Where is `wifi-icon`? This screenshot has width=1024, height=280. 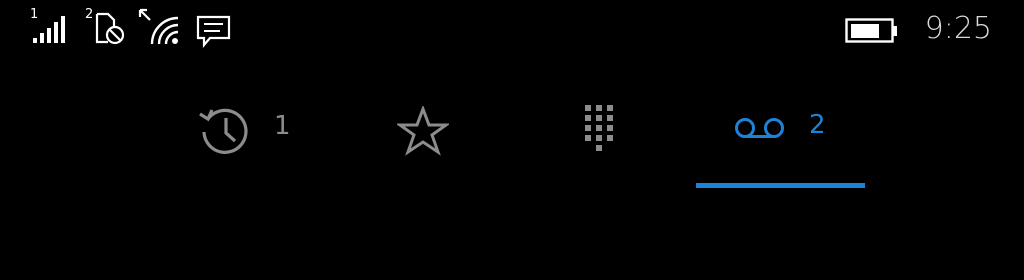 wifi-icon is located at coordinates (158, 26).